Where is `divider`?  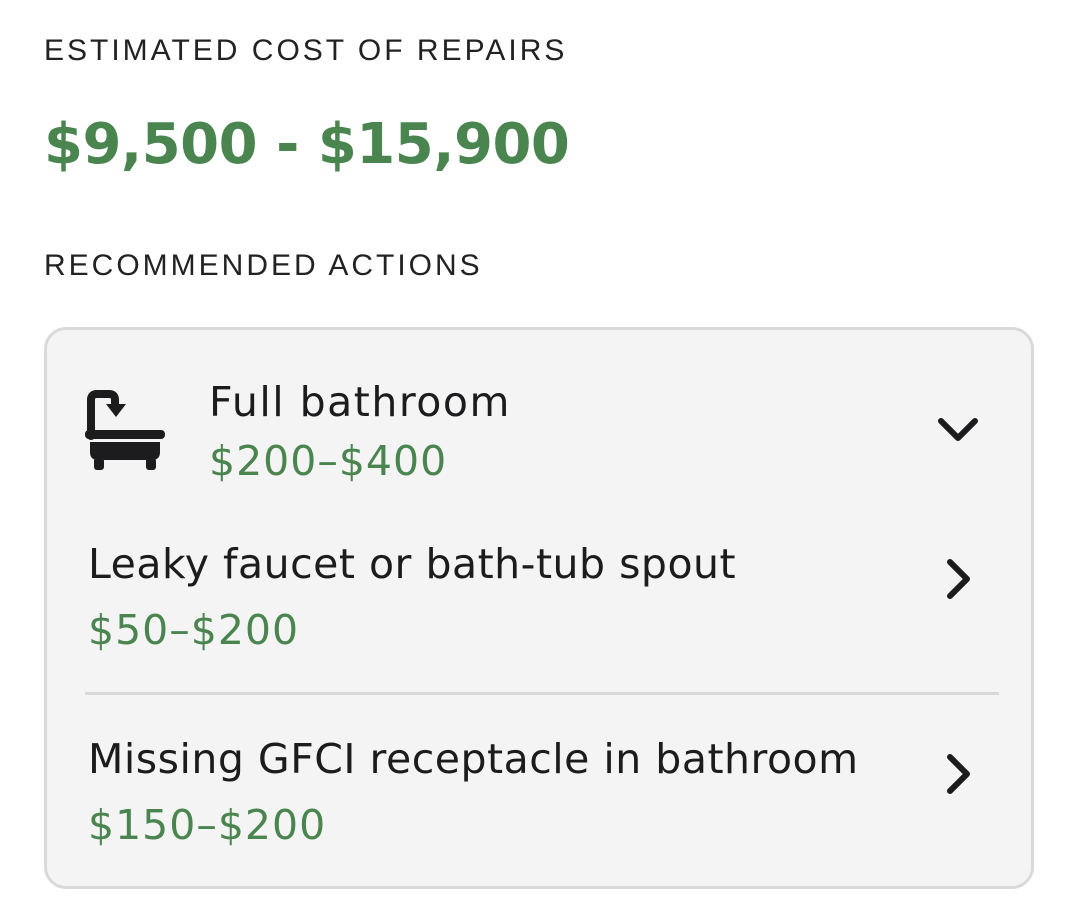
divider is located at coordinates (542, 693).